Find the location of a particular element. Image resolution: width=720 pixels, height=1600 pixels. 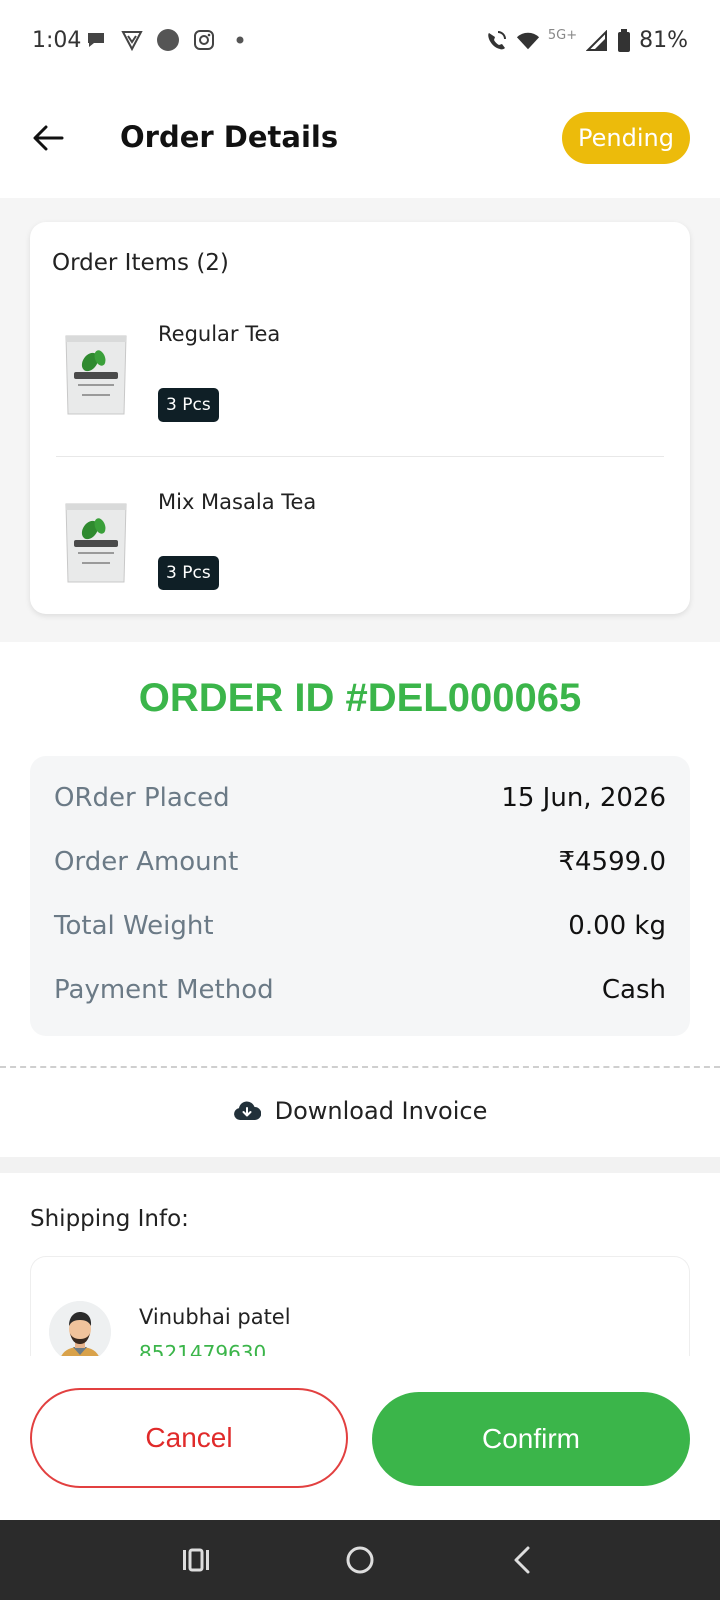

system-back-button is located at coordinates (522, 1560).